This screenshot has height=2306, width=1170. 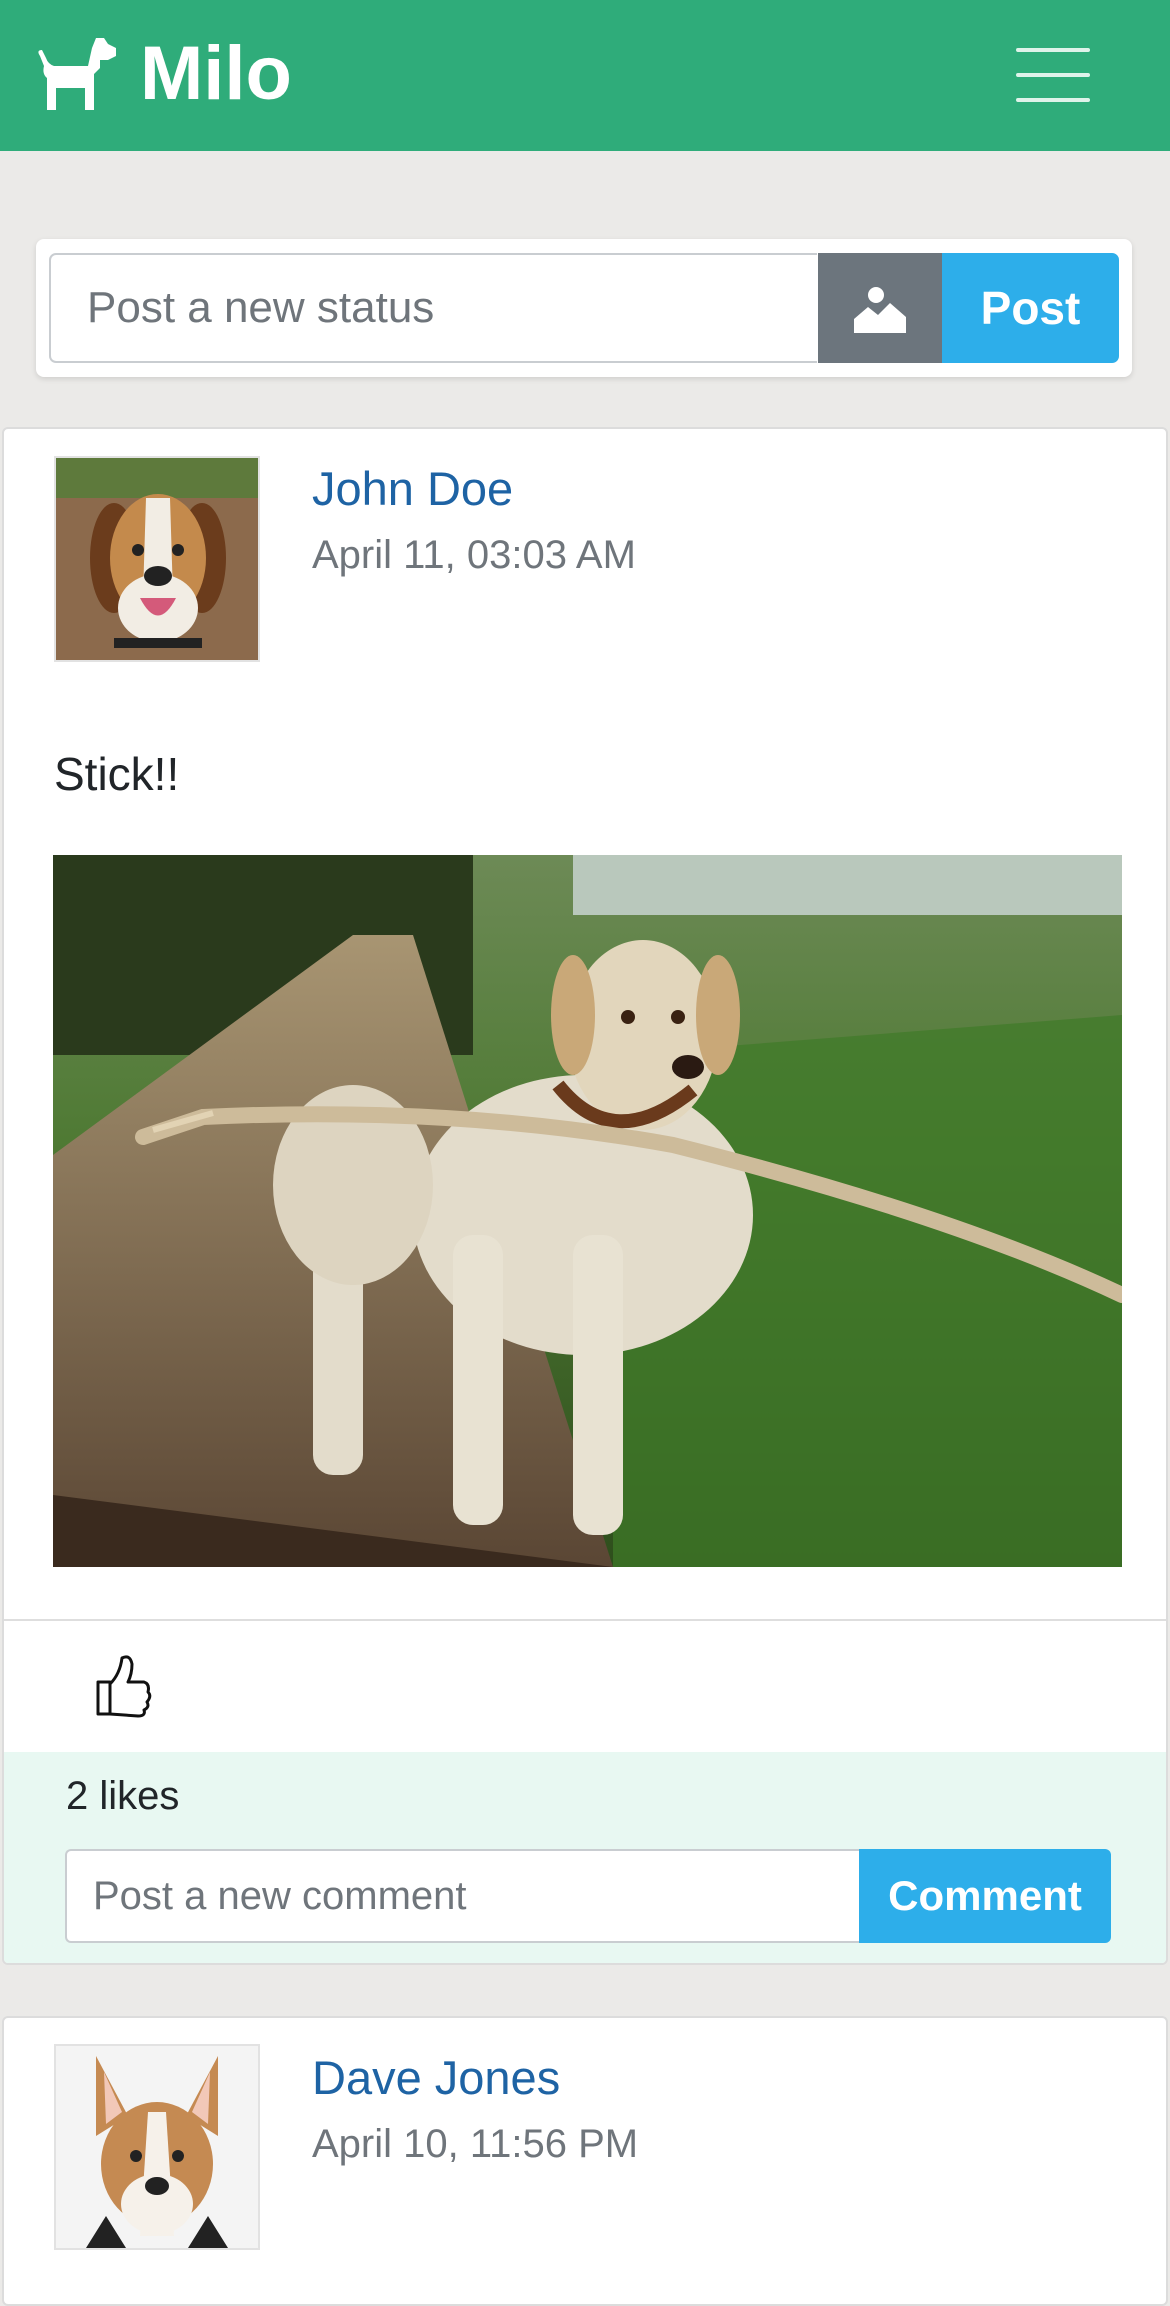 What do you see at coordinates (1053, 75) in the screenshot?
I see `hamburger-menu-icon` at bounding box center [1053, 75].